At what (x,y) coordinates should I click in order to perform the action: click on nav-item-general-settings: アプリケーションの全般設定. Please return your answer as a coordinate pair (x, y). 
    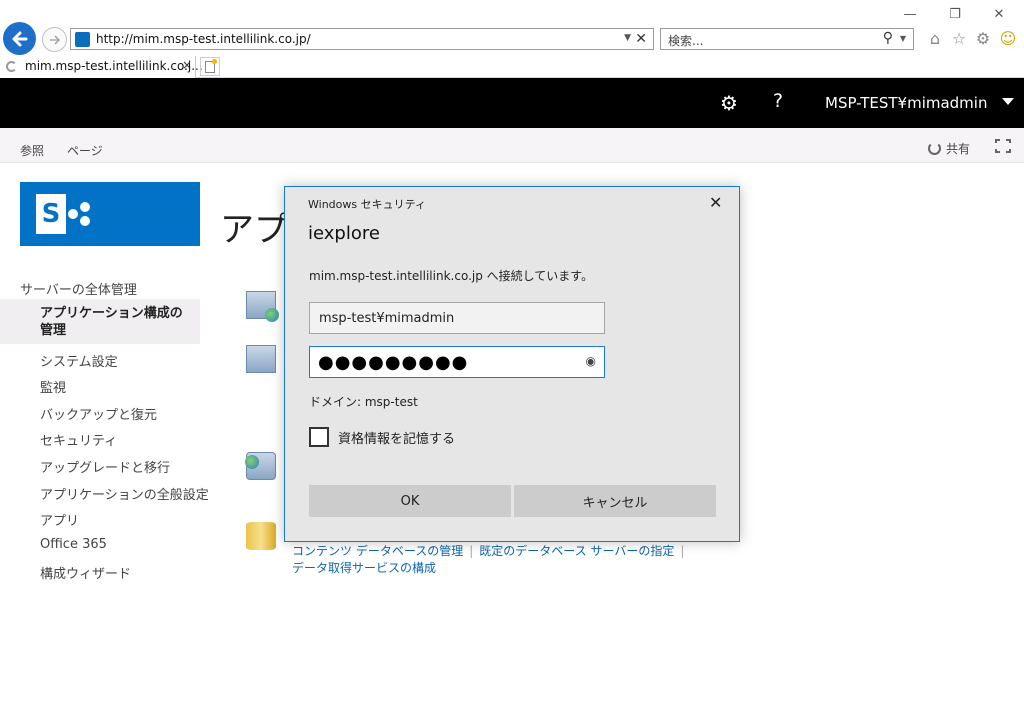
    Looking at the image, I should click on (124, 493).